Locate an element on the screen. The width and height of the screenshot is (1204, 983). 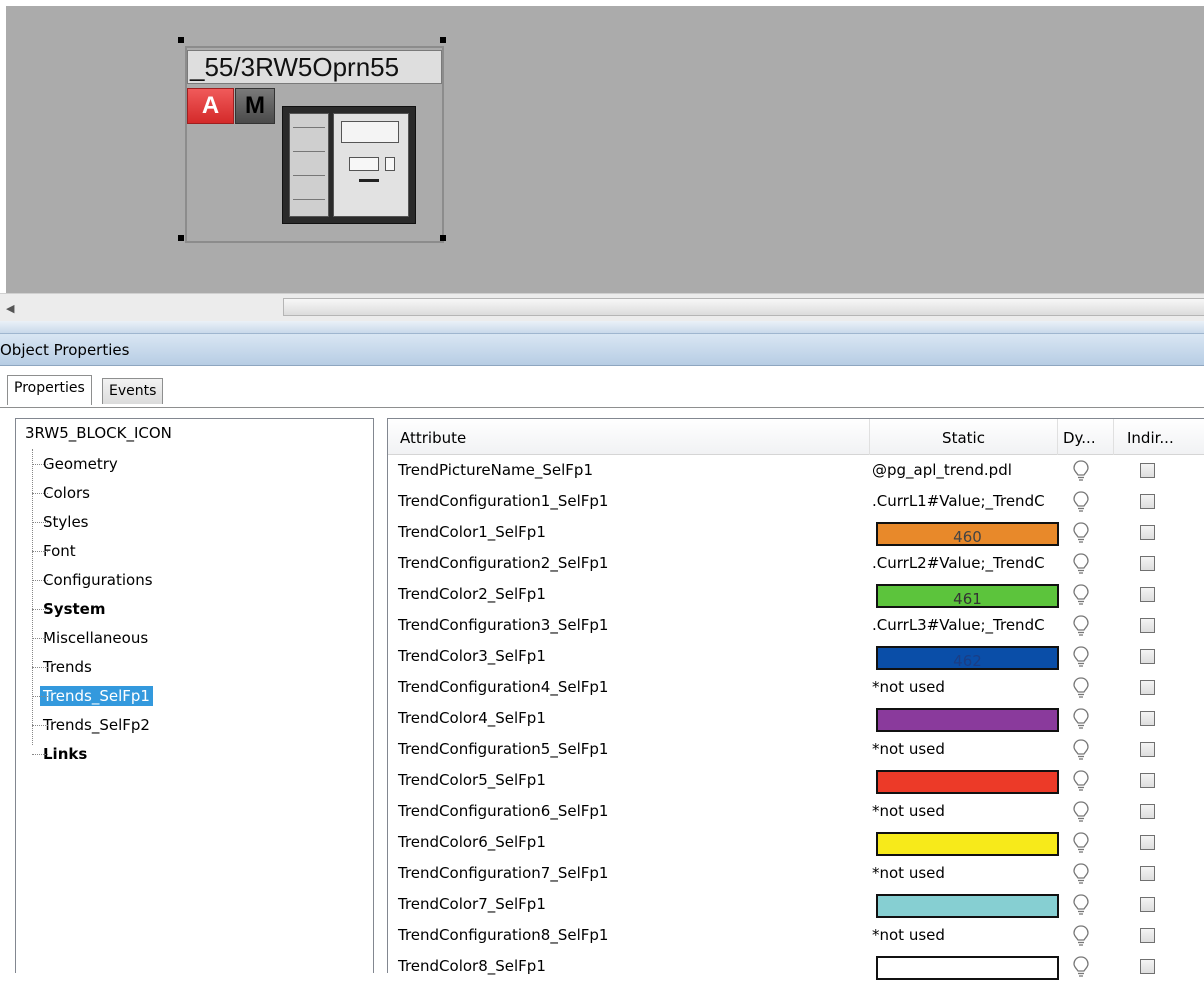
static-value: @pg_apl_trend.pdl is located at coordinates (964, 470).